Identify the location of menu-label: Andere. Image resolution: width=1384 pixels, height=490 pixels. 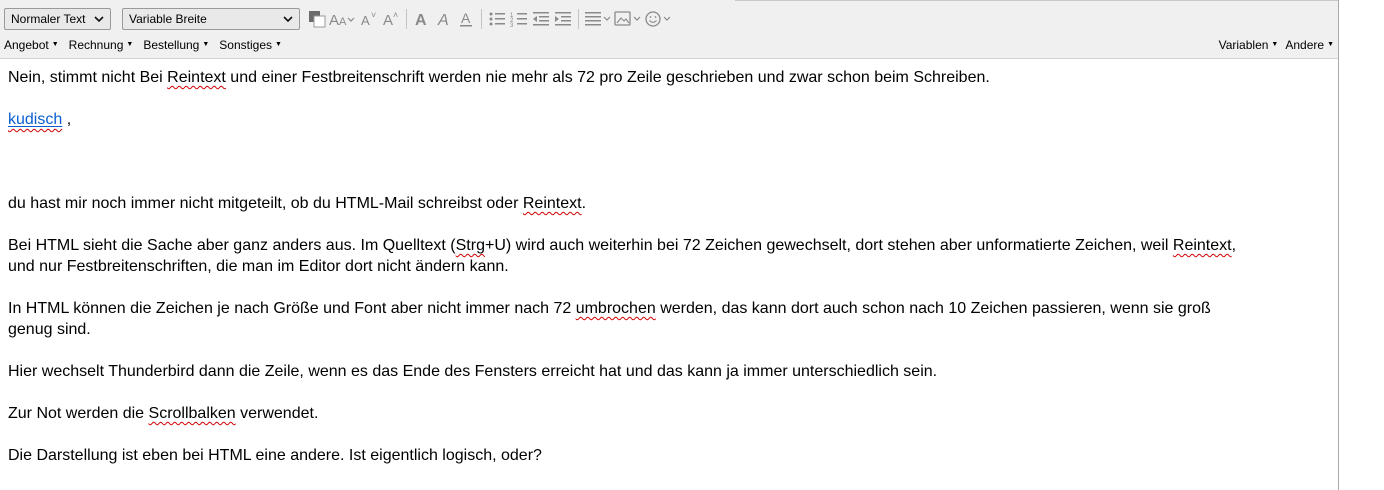
(1305, 45).